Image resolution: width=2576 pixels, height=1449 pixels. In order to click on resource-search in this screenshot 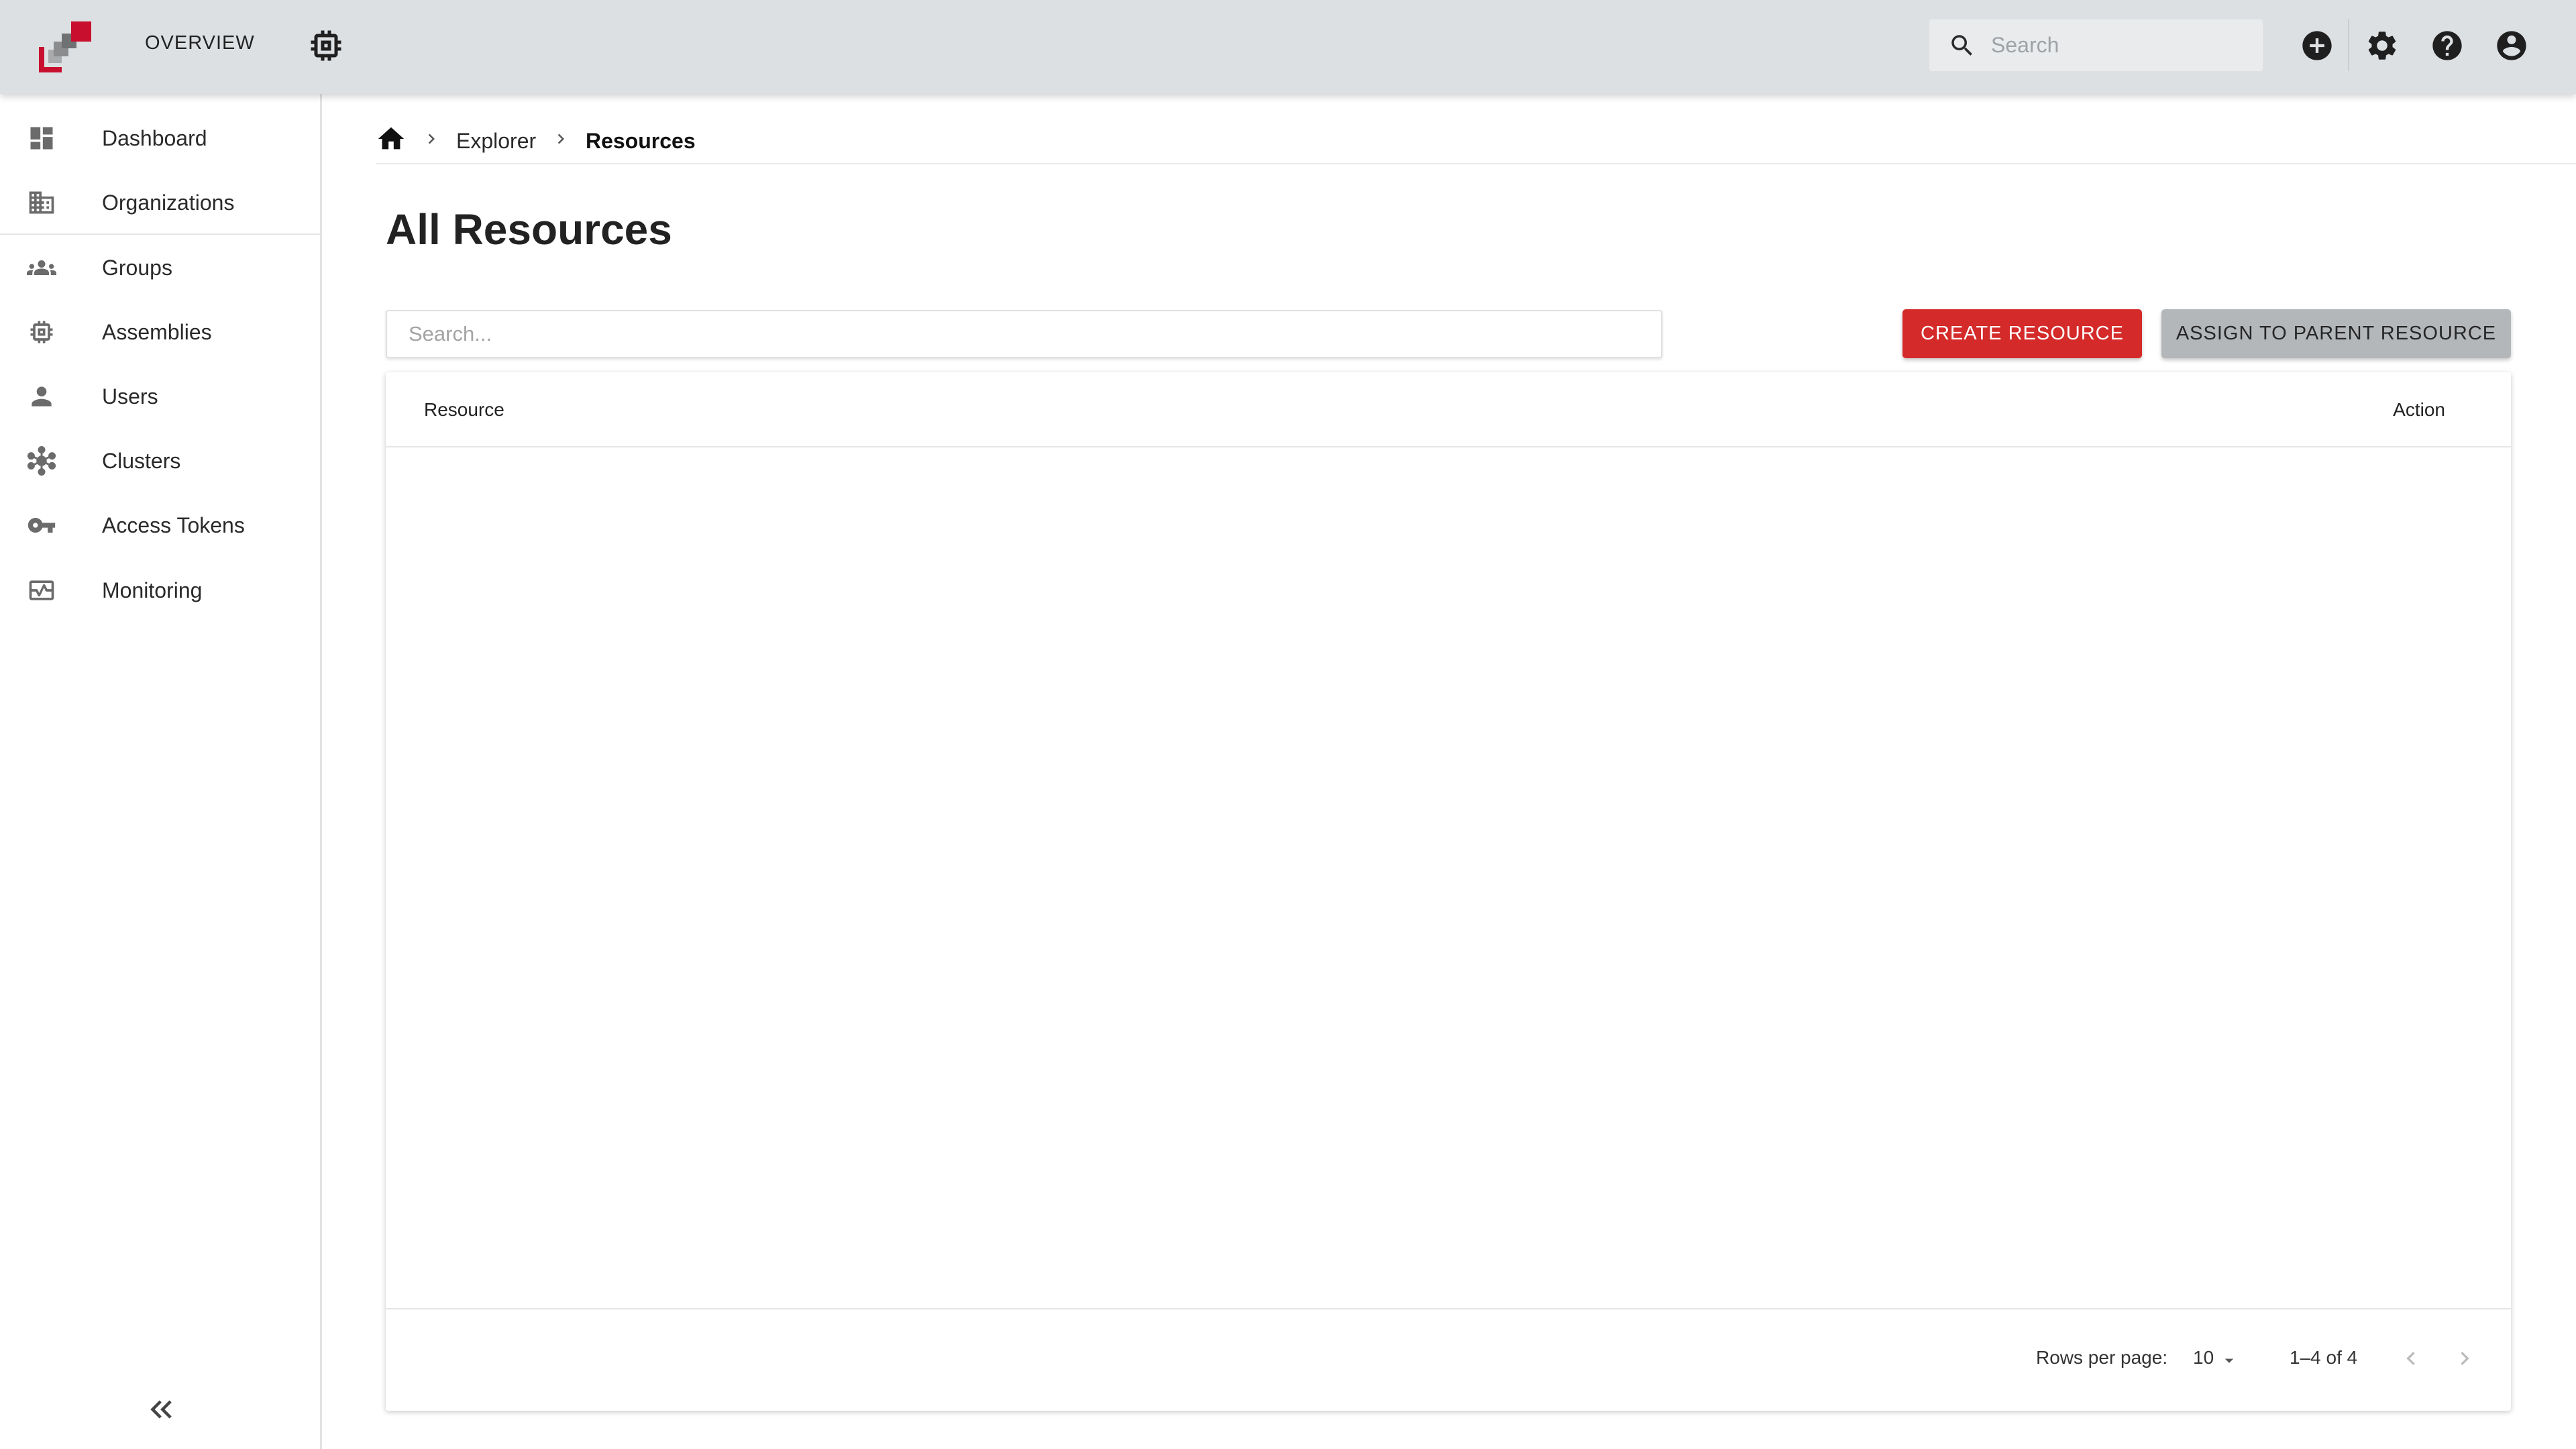, I will do `click(1024, 334)`.